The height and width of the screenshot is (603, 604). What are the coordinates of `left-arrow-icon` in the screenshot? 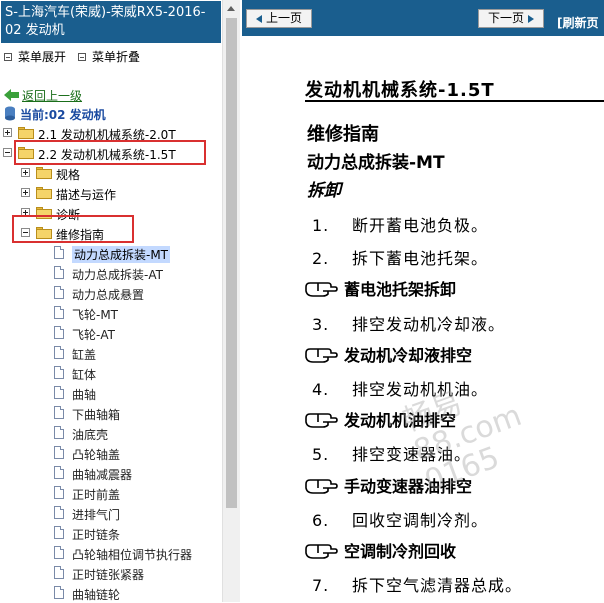 It's located at (258, 18).